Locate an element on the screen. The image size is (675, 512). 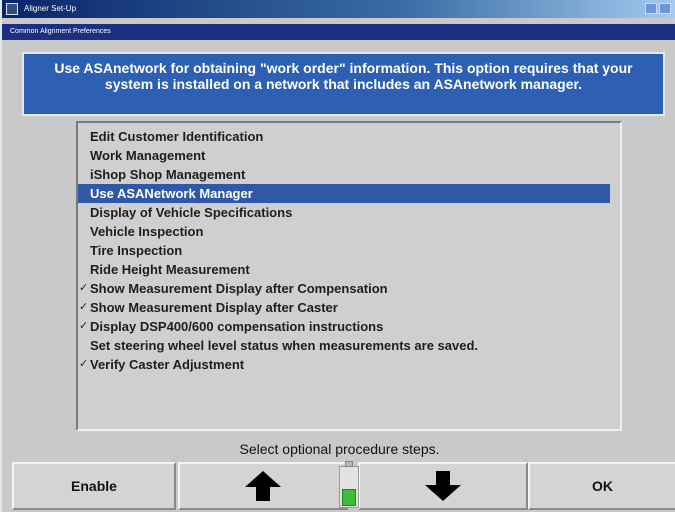
enable-button: Enable is located at coordinates (94, 486).